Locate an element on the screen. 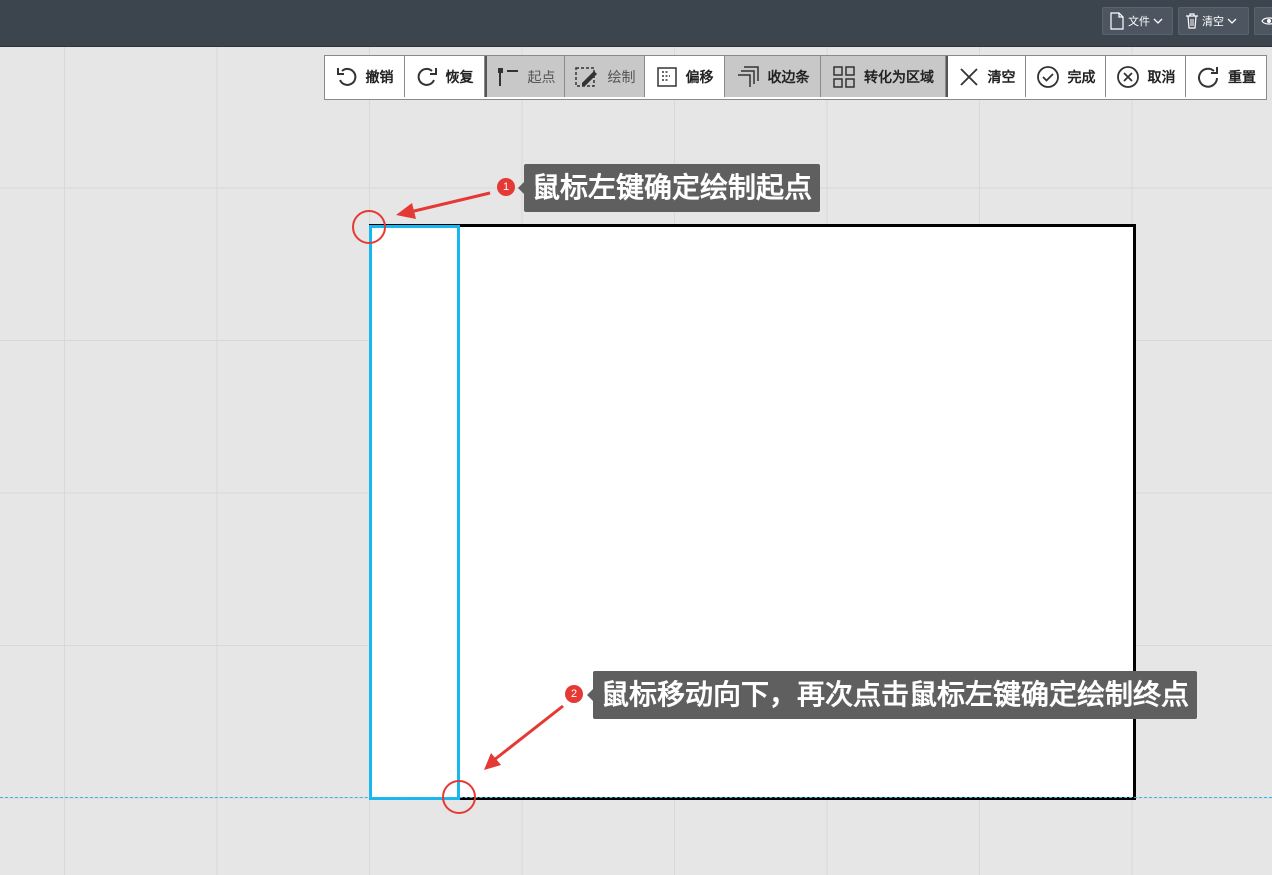 The image size is (1272, 875). close-icon is located at coordinates (968, 76).